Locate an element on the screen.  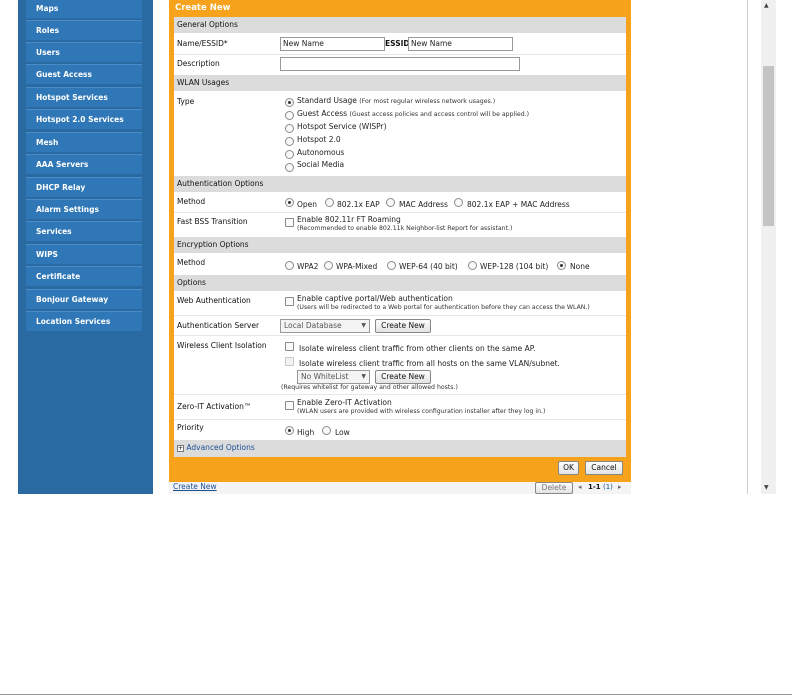
enc-wep128-radio is located at coordinates (472, 265).